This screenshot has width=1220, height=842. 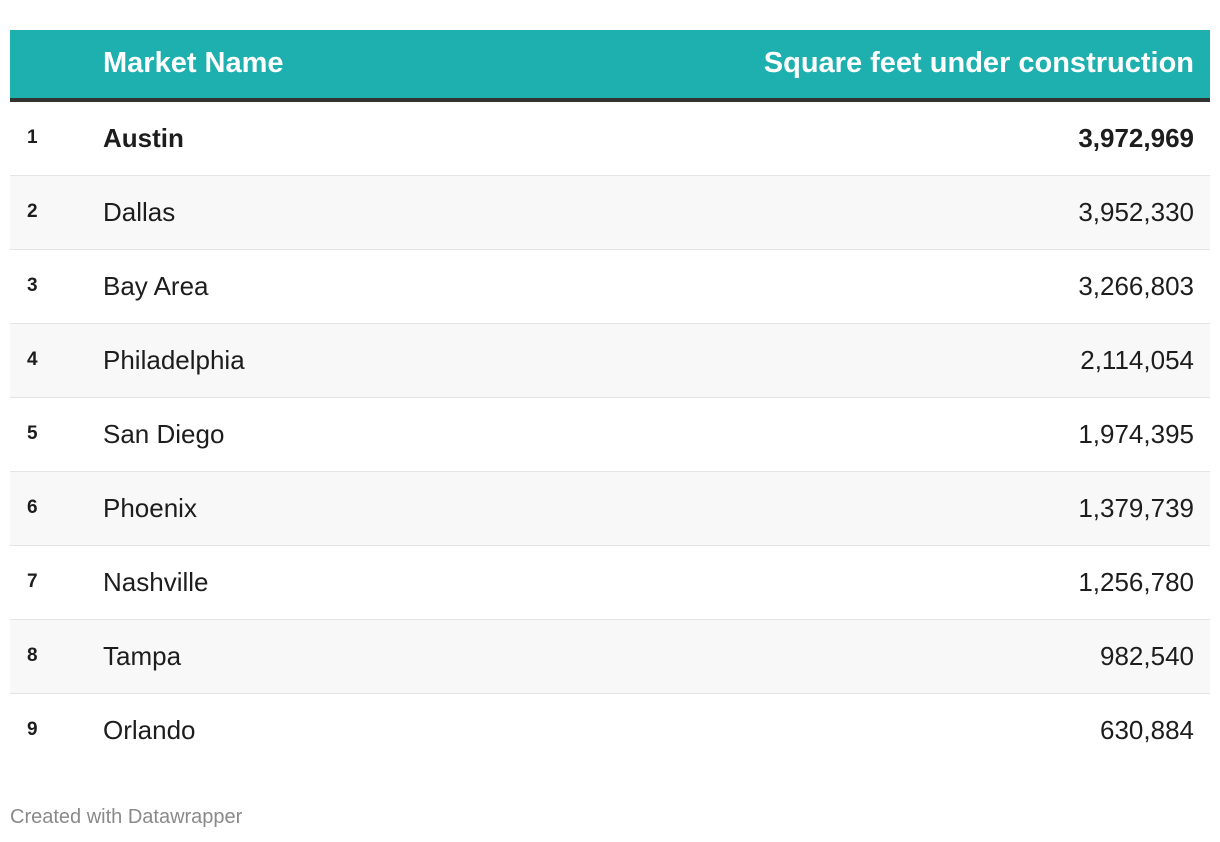 I want to click on row-square-feet: 3,266,803, so click(x=1136, y=286).